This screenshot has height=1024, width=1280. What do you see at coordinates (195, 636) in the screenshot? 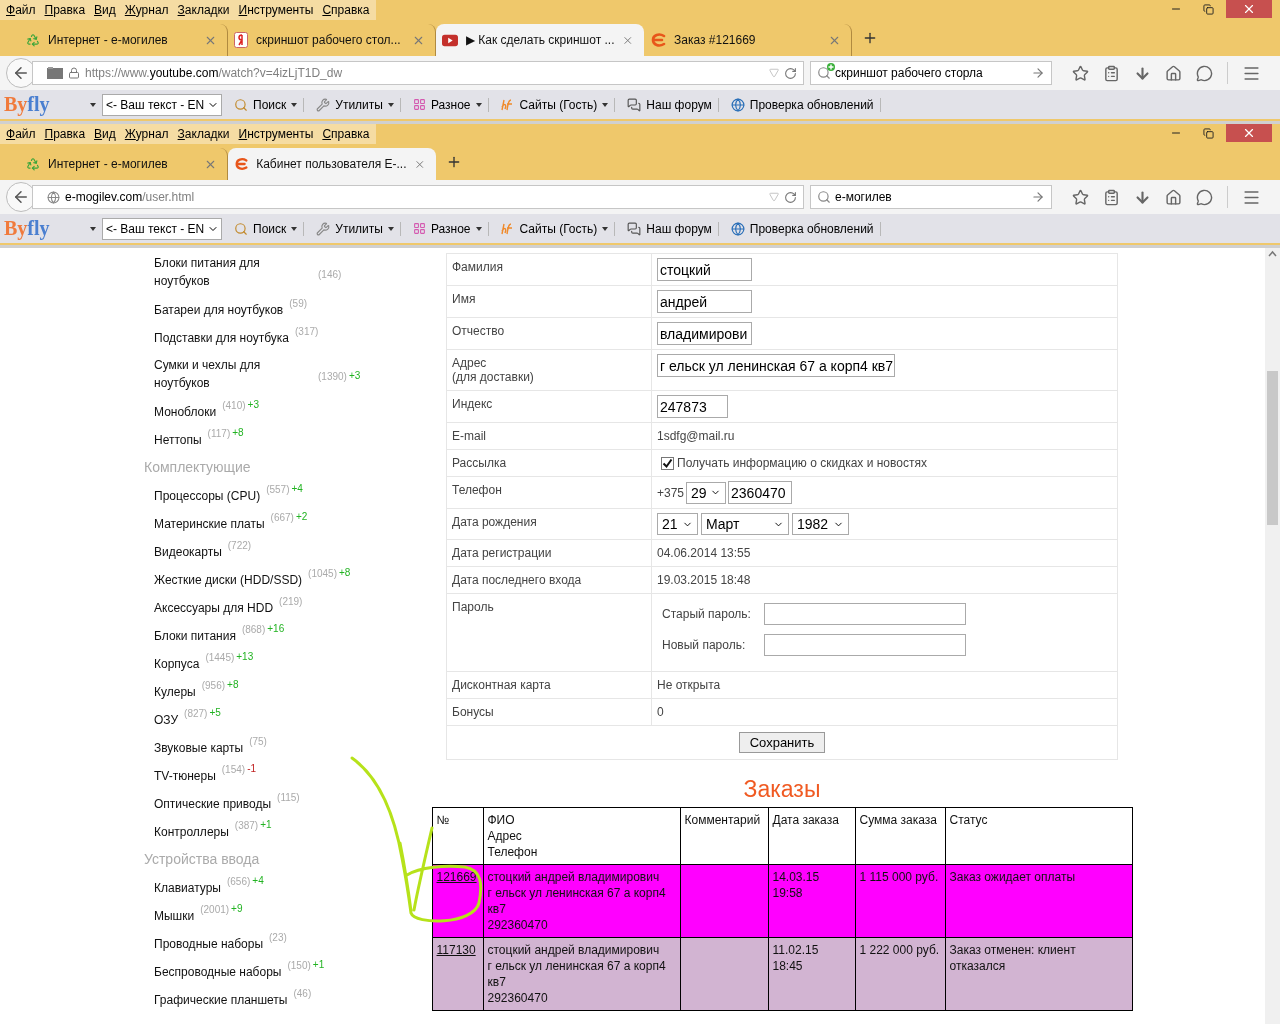
I see `category-link: Блоки питания` at bounding box center [195, 636].